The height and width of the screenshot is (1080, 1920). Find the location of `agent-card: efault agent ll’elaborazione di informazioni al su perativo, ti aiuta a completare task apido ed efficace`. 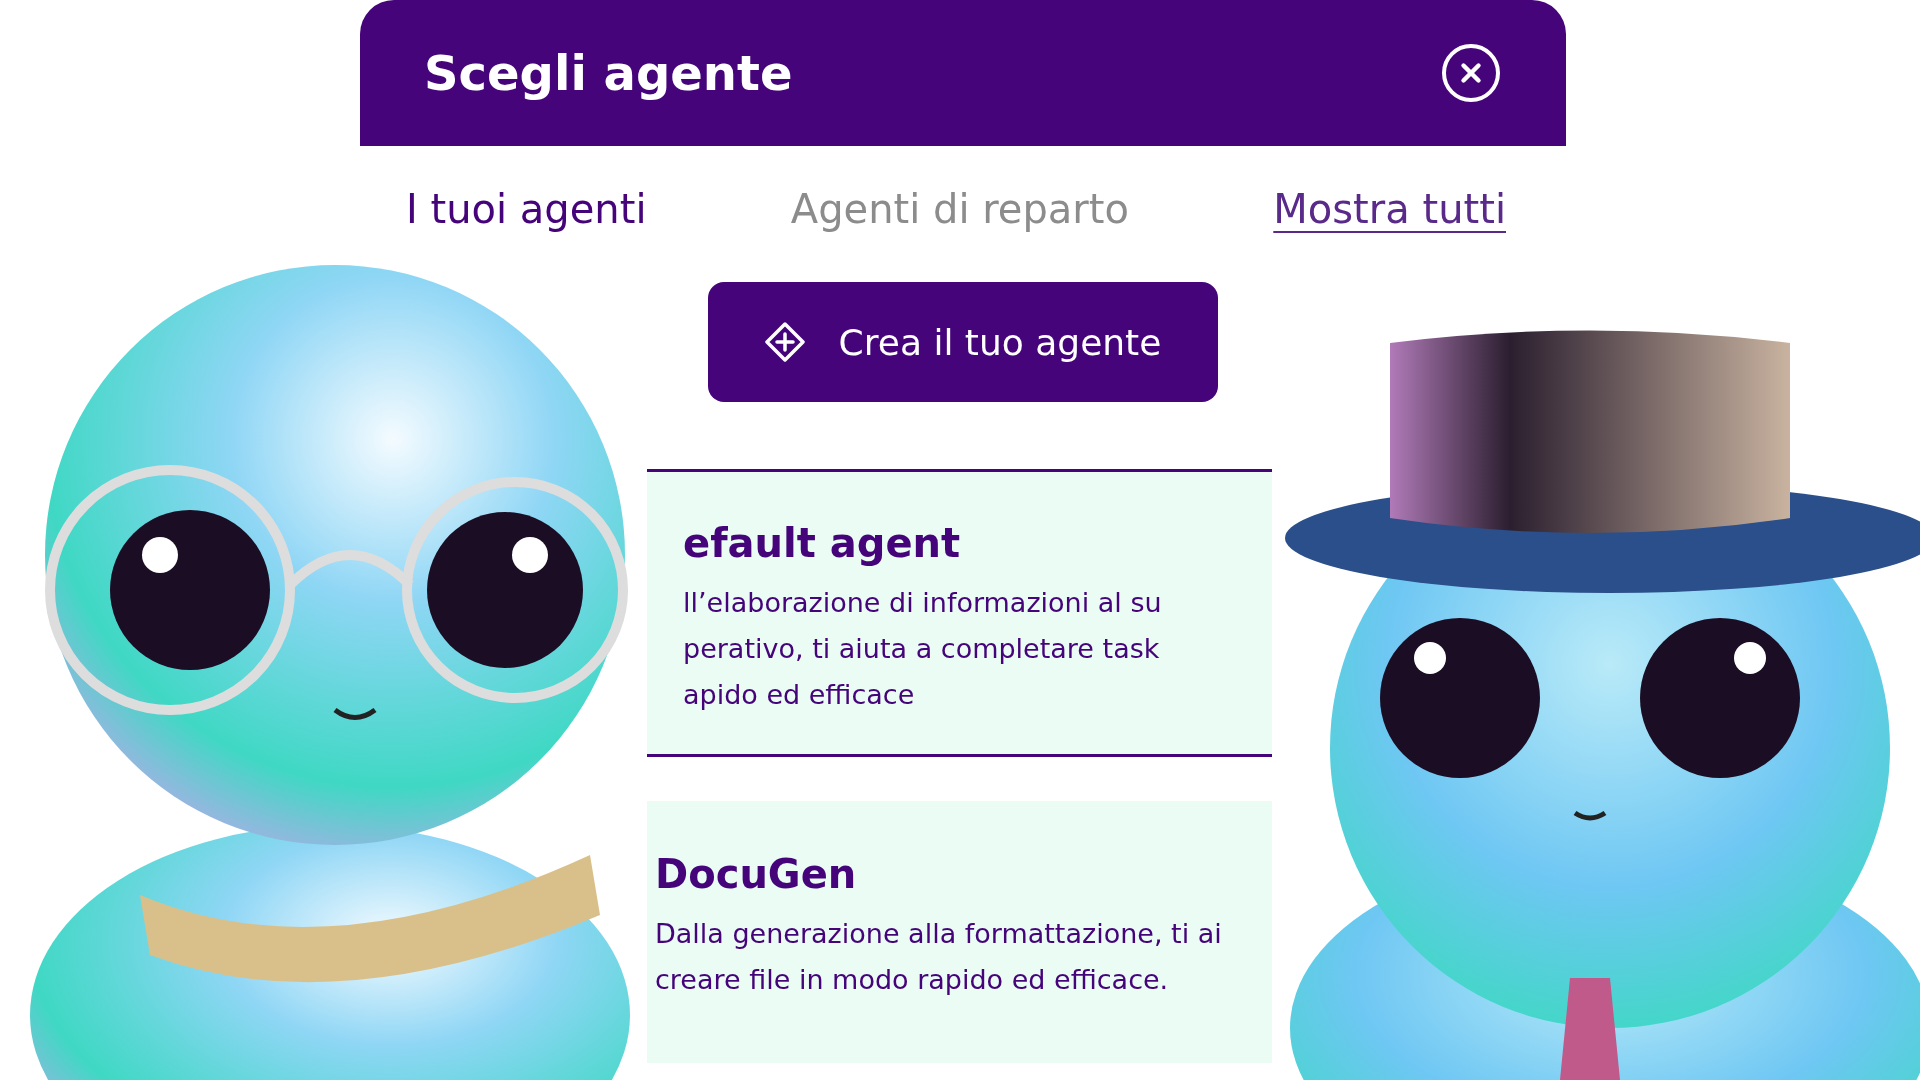

agent-card: efault agent ll’elaborazione di informazioni al su perativo, ti aiuta a completare task apido ed efficace is located at coordinates (959, 613).